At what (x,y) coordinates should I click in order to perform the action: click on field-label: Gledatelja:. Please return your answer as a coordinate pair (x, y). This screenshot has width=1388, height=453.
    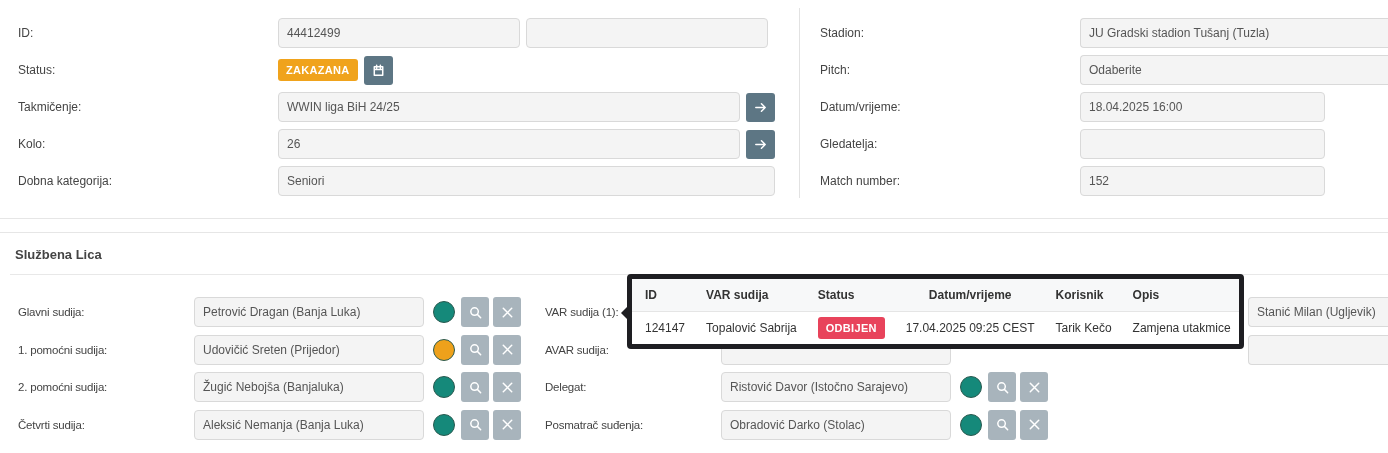
    Looking at the image, I should click on (849, 144).